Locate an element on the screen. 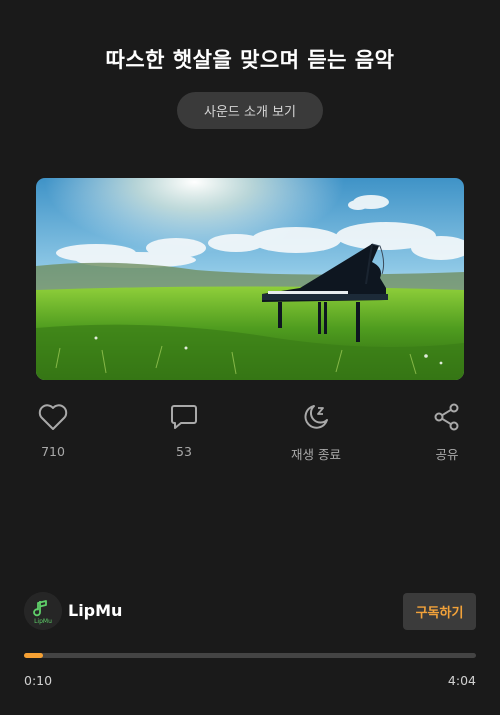 This screenshot has width=500, height=715. comment-button: 53 is located at coordinates (184, 429).